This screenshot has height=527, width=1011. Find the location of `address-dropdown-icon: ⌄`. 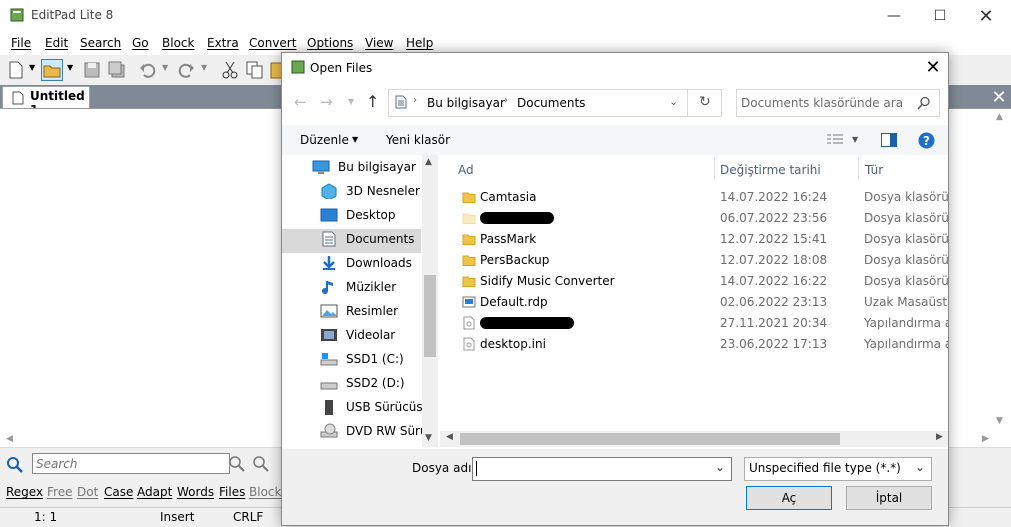

address-dropdown-icon: ⌄ is located at coordinates (673, 101).